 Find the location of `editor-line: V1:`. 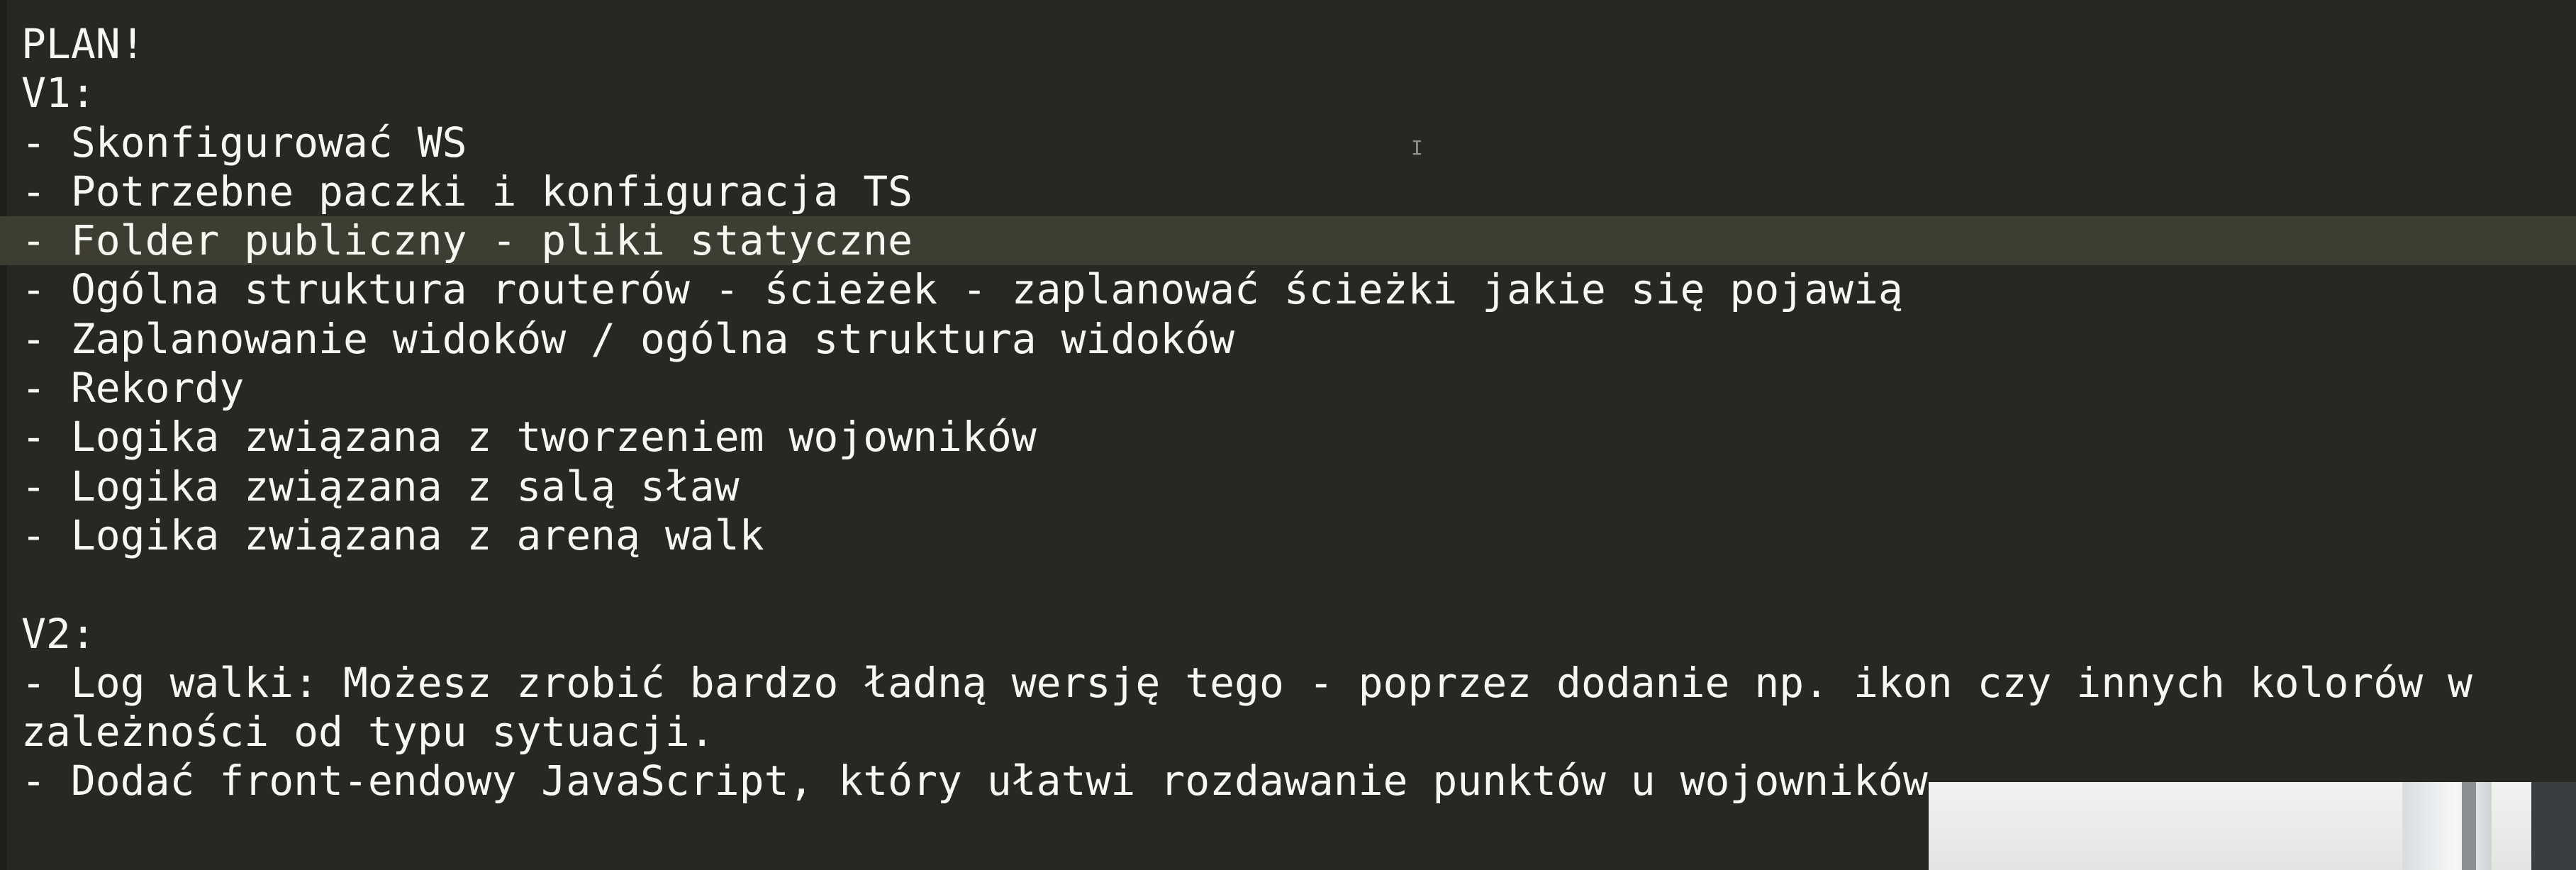

editor-line: V1: is located at coordinates (1288, 93).